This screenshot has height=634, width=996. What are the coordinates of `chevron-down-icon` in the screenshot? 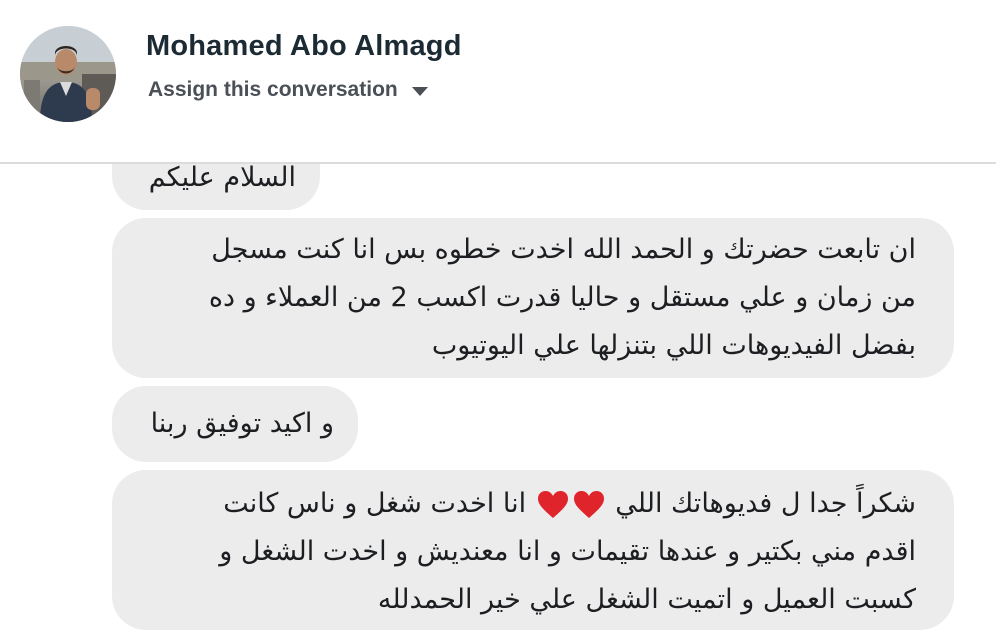 It's located at (419, 91).